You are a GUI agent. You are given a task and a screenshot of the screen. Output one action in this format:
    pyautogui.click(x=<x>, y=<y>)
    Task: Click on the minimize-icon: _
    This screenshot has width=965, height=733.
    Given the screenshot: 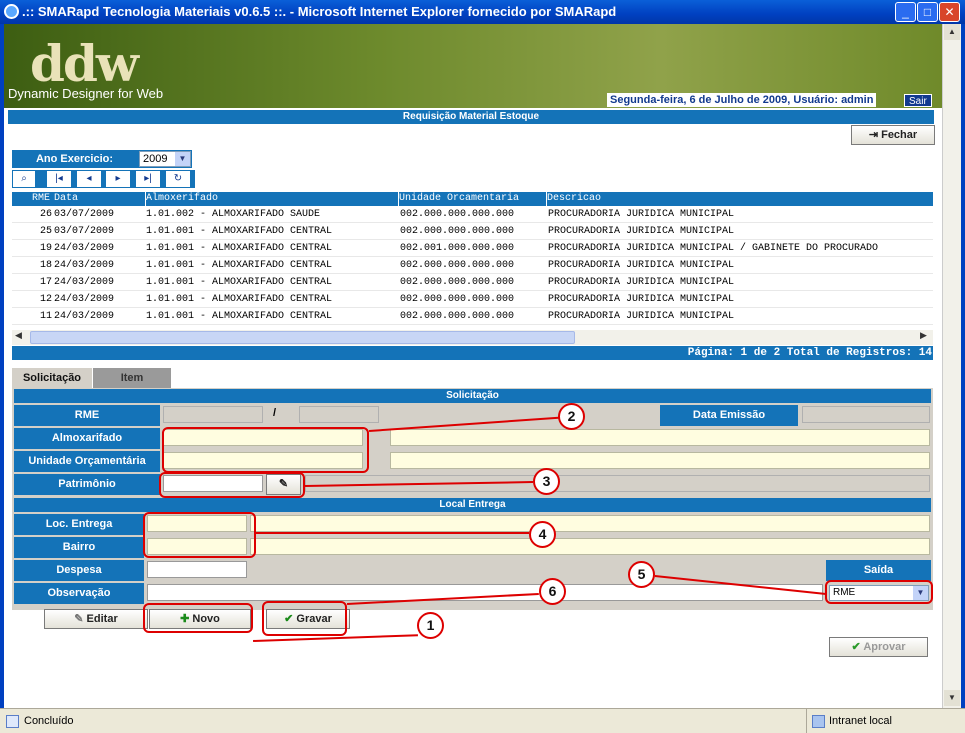 What is the action you would take?
    pyautogui.click(x=905, y=12)
    